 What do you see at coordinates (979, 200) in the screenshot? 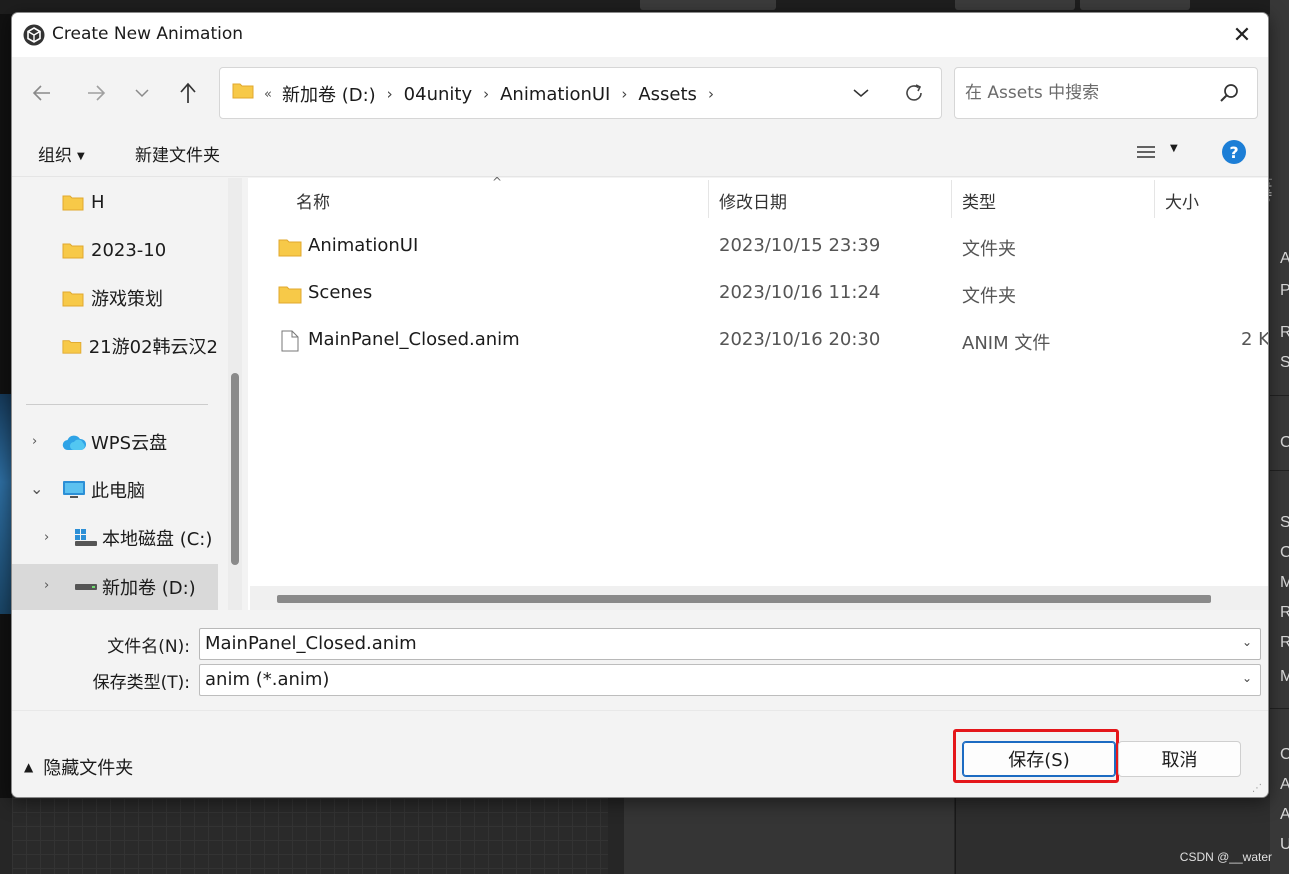
I see `column-header-type: 类型` at bounding box center [979, 200].